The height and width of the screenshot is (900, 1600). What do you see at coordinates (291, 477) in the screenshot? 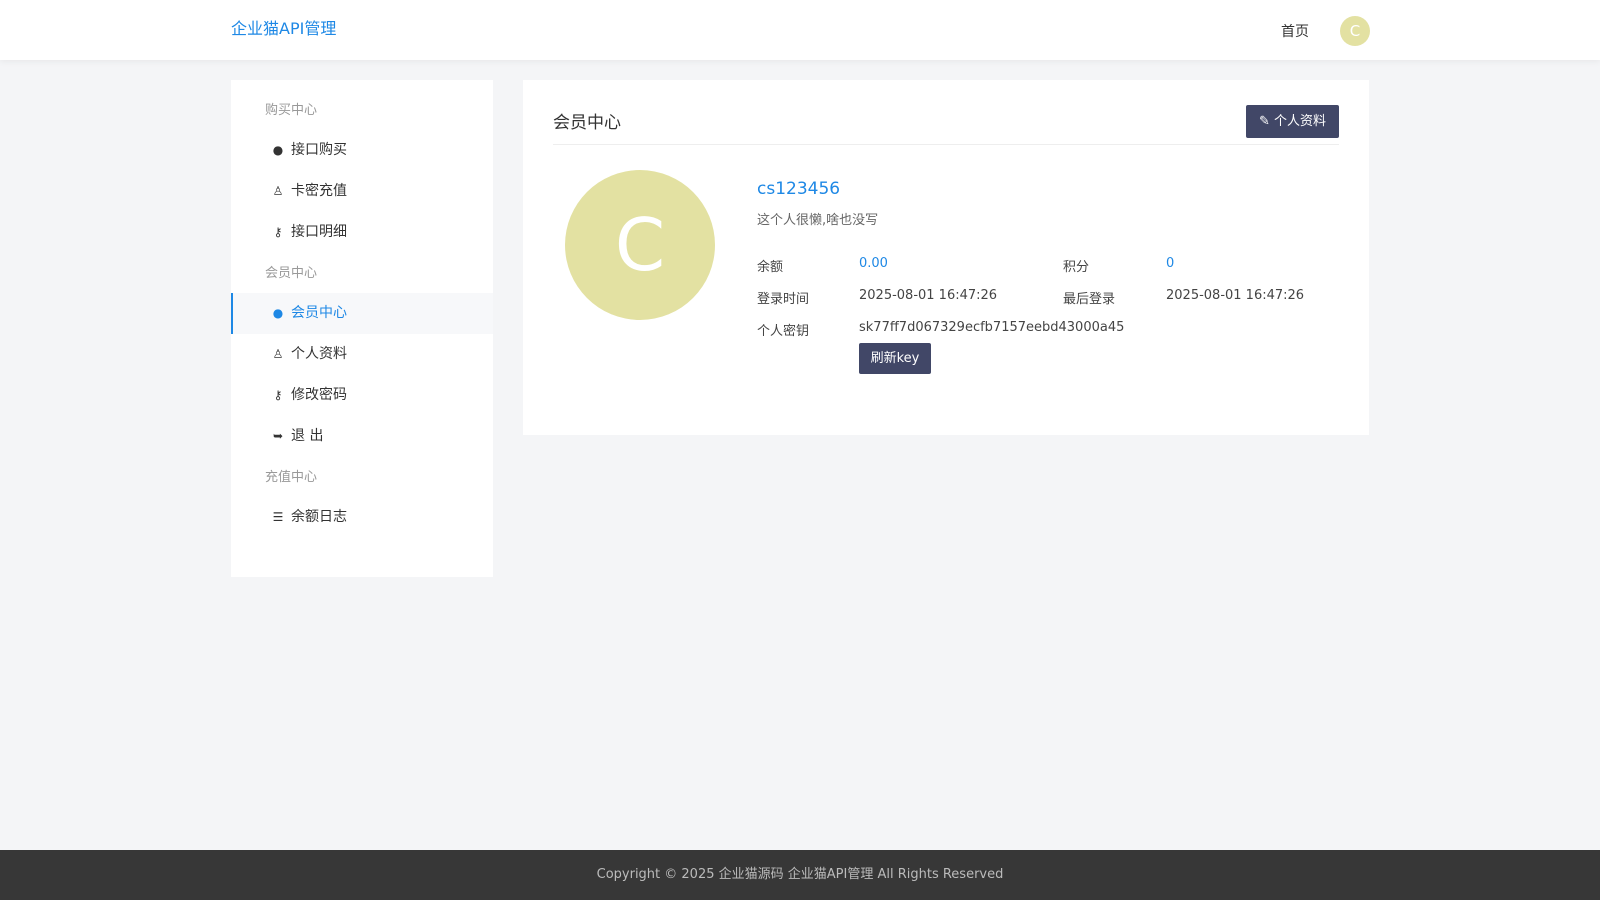
I see `sidebar-section-title: 充值中心` at bounding box center [291, 477].